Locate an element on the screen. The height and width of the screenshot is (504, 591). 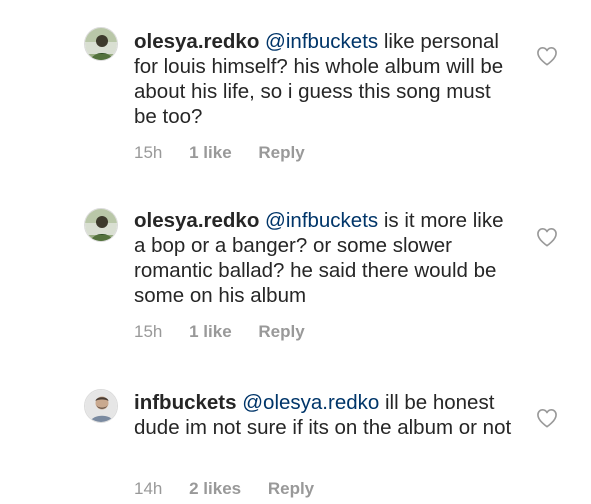
comment-likes-count: 2 likes is located at coordinates (215, 489).